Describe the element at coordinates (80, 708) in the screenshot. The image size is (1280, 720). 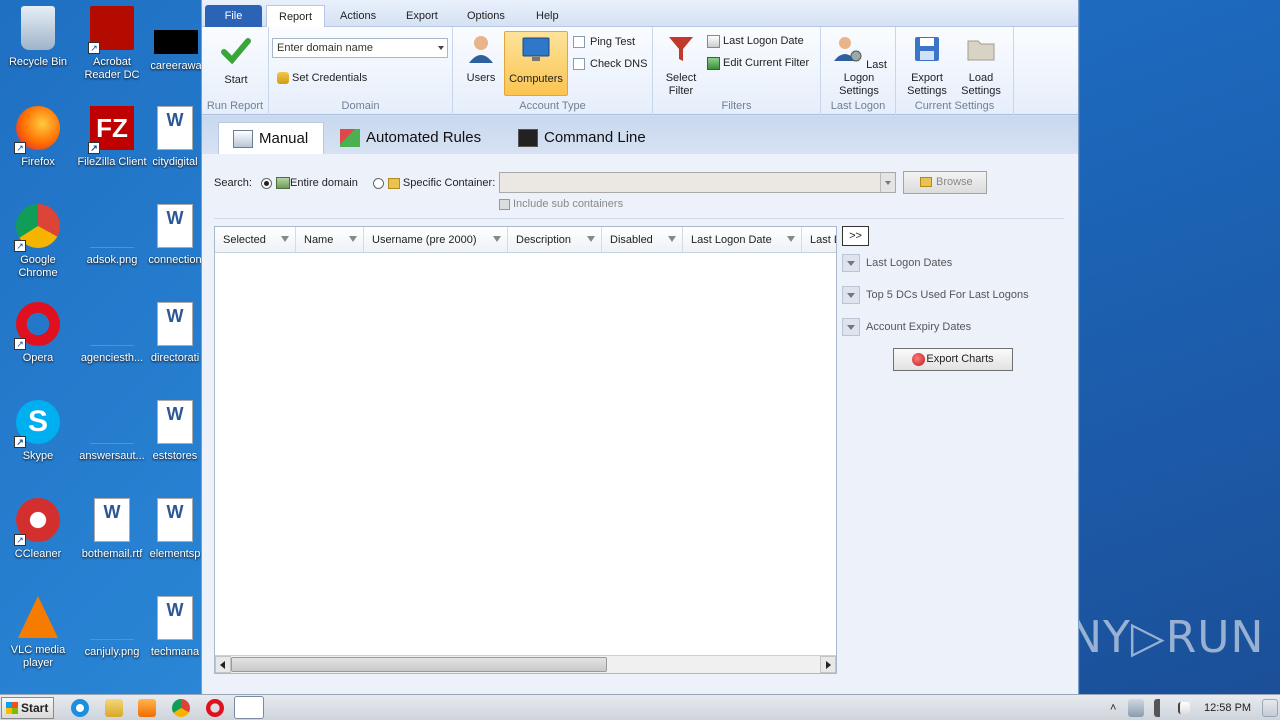
I see `ie-icon` at that location.